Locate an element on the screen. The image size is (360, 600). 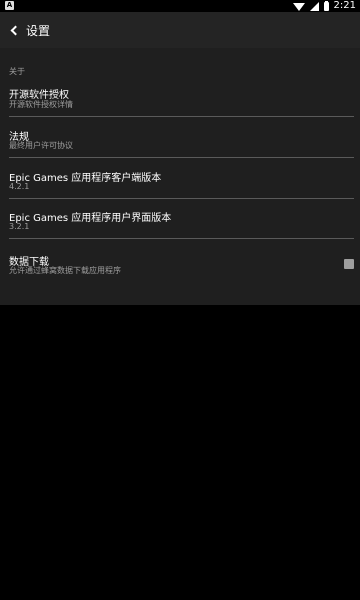
setting-subtitle: 允许通过蜂窝数据下载应用程序 is located at coordinates (65, 270).